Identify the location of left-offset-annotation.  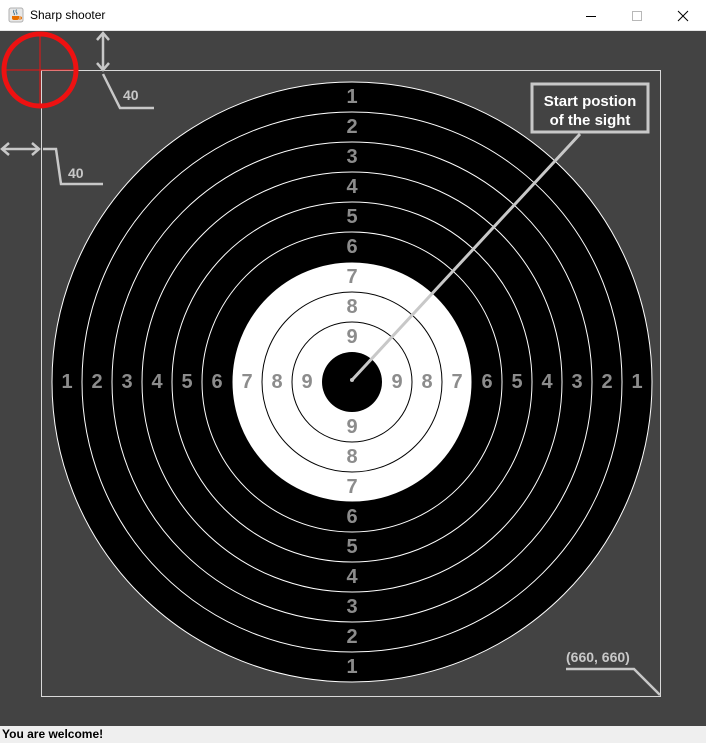
(51, 164).